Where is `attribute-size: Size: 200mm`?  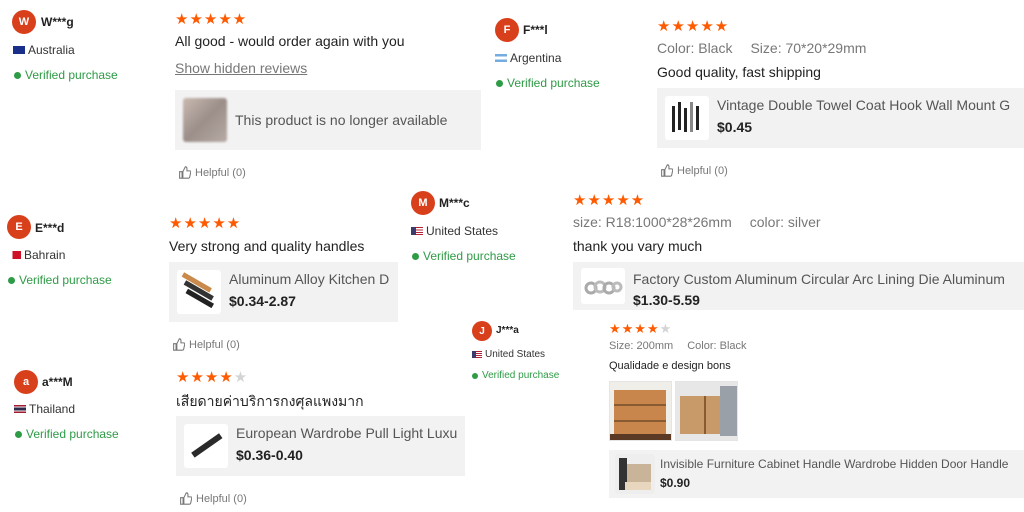 attribute-size: Size: 200mm is located at coordinates (641, 346).